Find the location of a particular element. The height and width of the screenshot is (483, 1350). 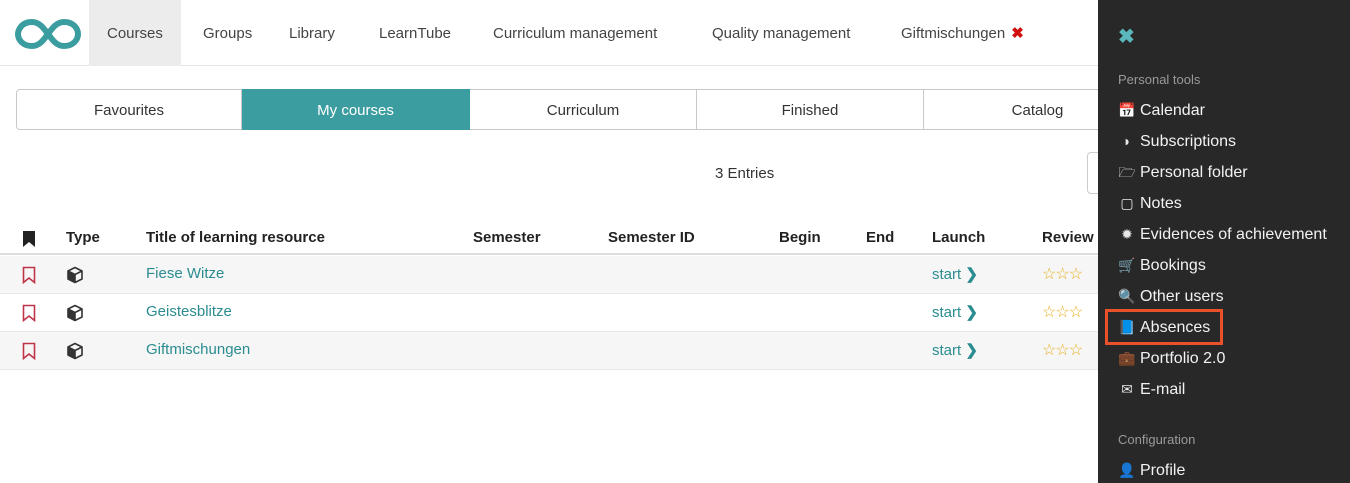

nav-giftmischungen-label: Giftmischungen is located at coordinates (953, 33).